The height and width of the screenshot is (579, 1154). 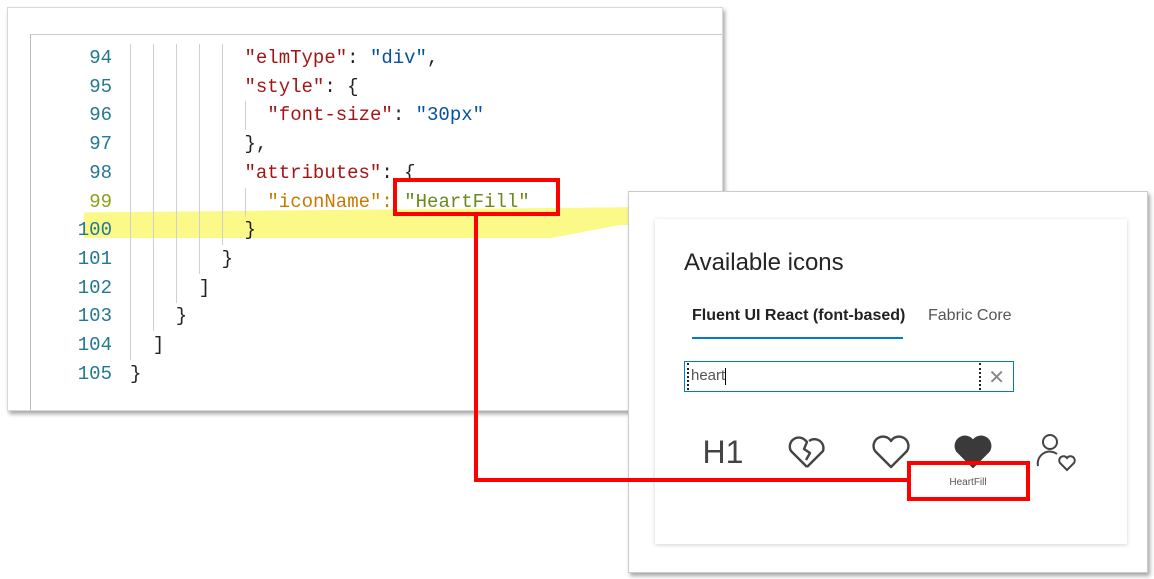 What do you see at coordinates (100, 144) in the screenshot?
I see `line-number: 97` at bounding box center [100, 144].